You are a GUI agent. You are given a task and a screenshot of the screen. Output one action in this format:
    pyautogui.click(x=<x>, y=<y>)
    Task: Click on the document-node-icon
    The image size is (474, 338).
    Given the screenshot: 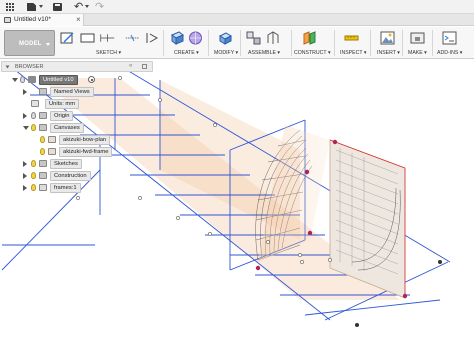 What is the action you would take?
    pyautogui.click(x=32, y=79)
    